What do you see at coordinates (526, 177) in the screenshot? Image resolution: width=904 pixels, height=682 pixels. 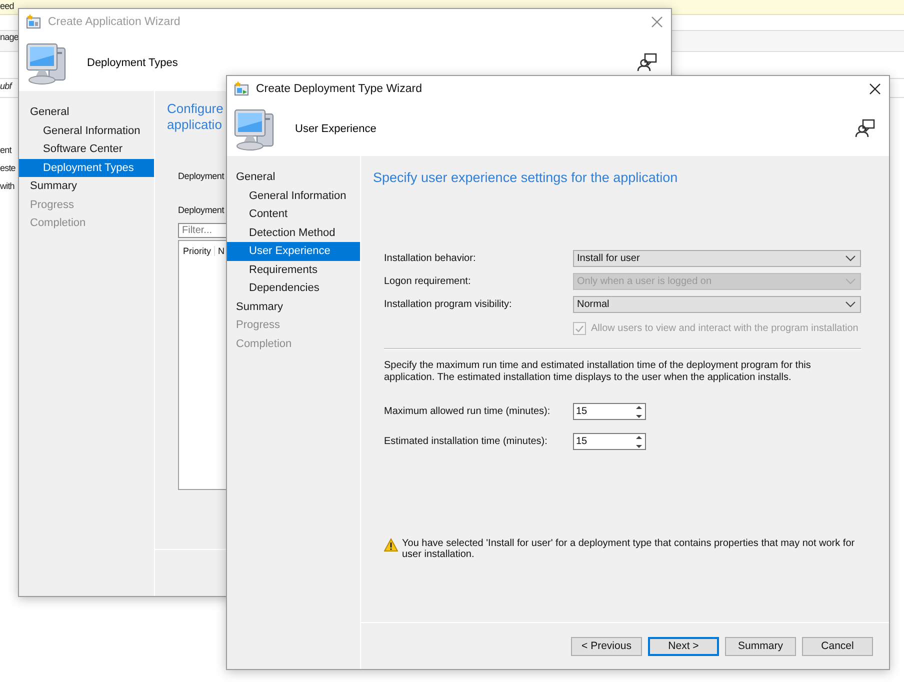 I see `page-heading: Specify user experience settings for the application` at bounding box center [526, 177].